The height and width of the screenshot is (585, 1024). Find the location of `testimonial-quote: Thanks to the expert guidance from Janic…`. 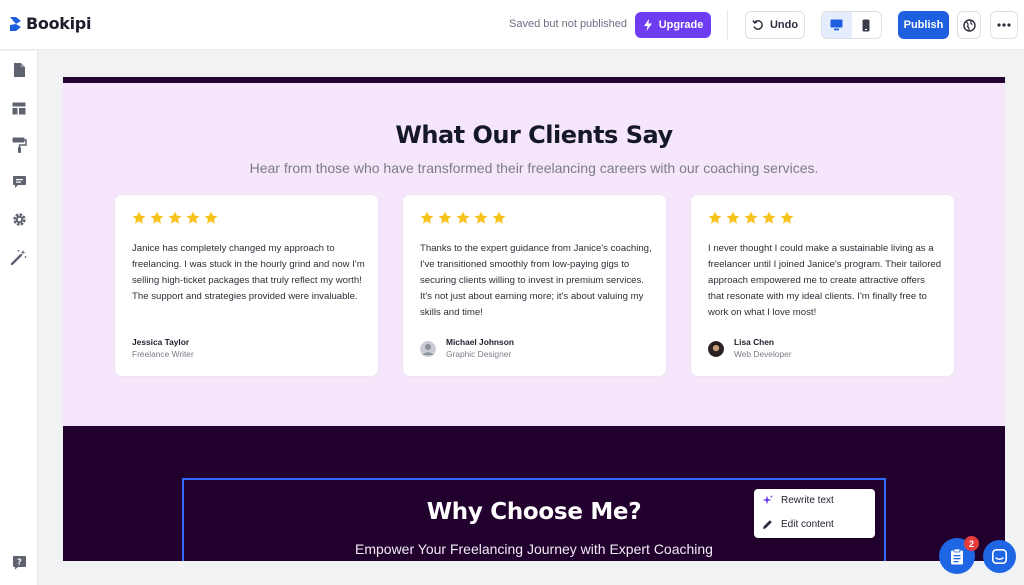

testimonial-quote: Thanks to the expert guidance from Janic… is located at coordinates (537, 281).